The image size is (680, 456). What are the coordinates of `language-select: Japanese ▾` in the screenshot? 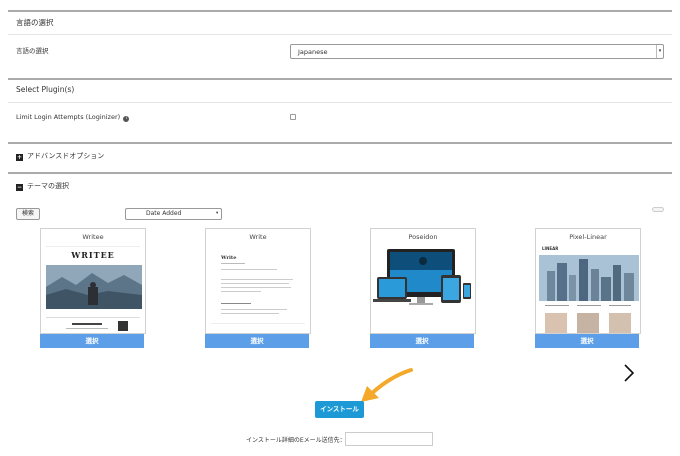 It's located at (477, 51).